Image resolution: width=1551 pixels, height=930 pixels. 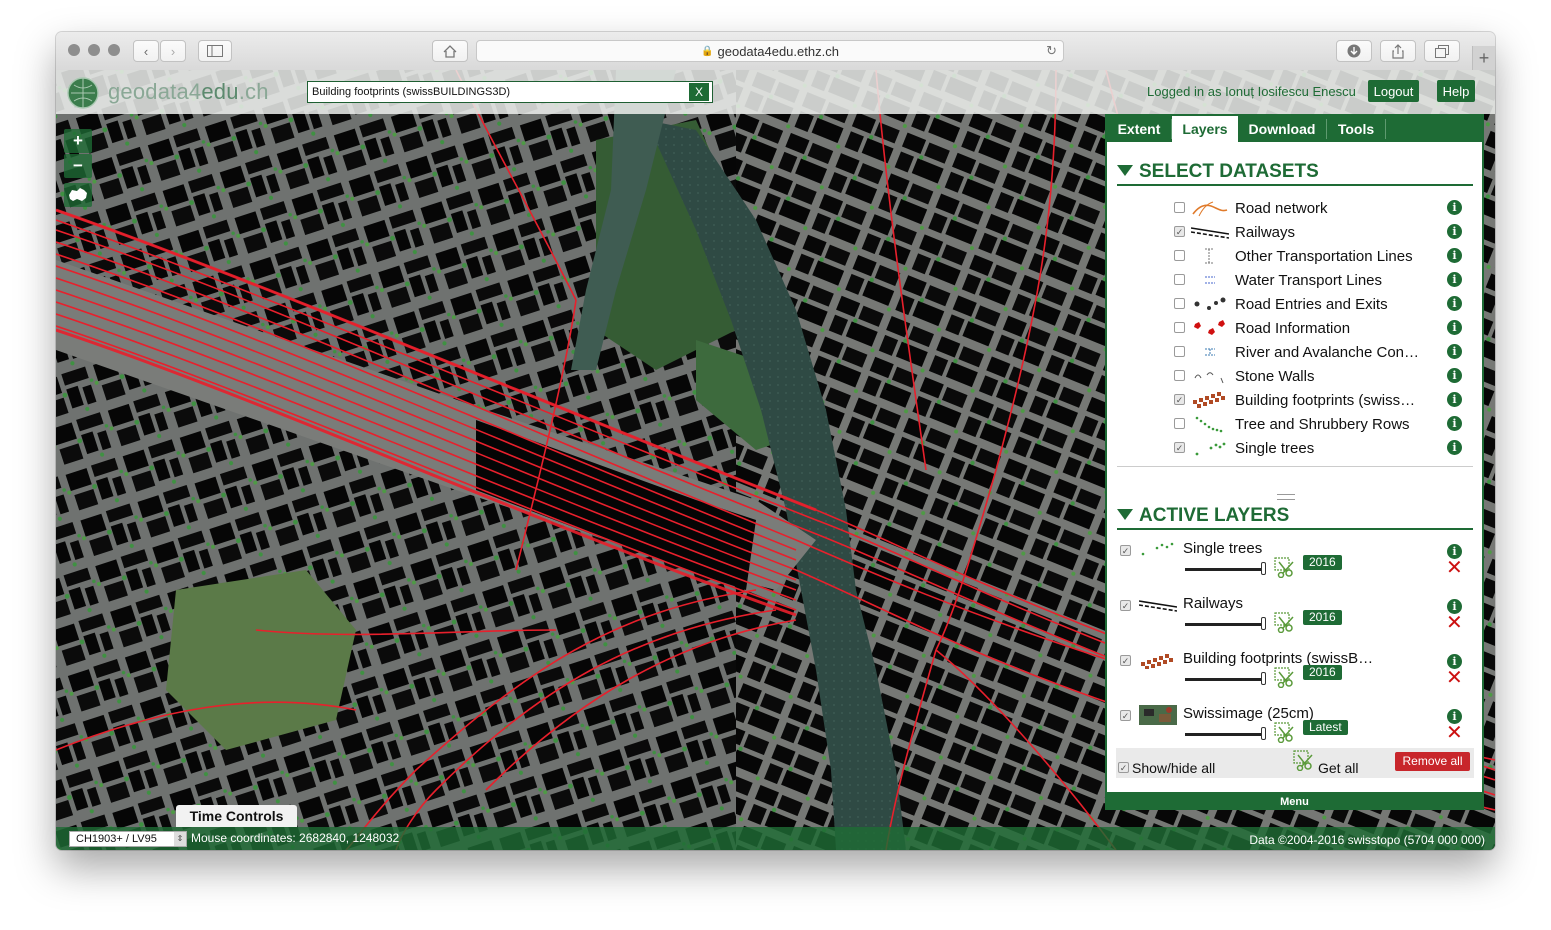 What do you see at coordinates (1294, 424) in the screenshot?
I see `list-item: Tree and Shrubbery Rows i` at bounding box center [1294, 424].